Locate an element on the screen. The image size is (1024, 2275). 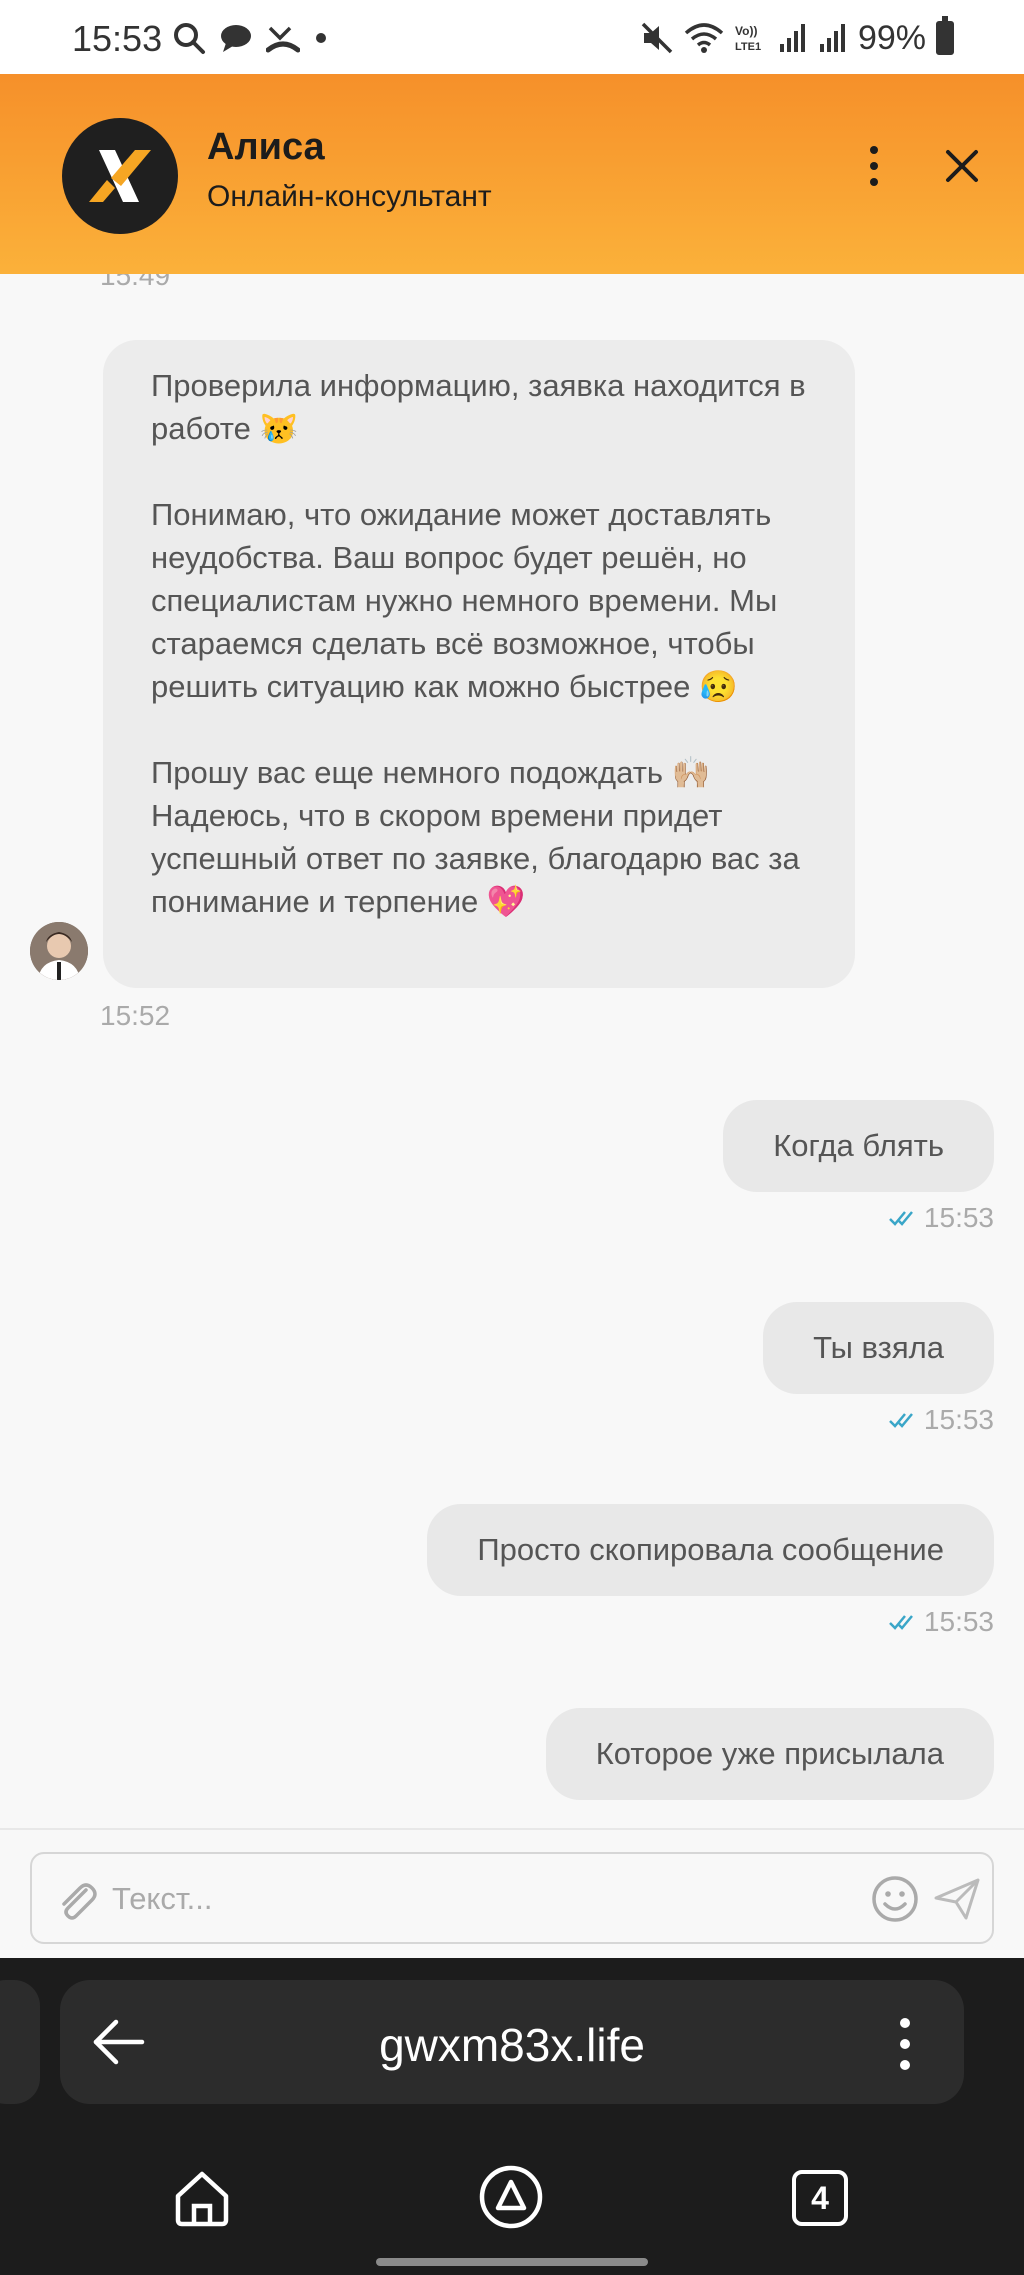
outgoing-message: Когда блять is located at coordinates (858, 1146).